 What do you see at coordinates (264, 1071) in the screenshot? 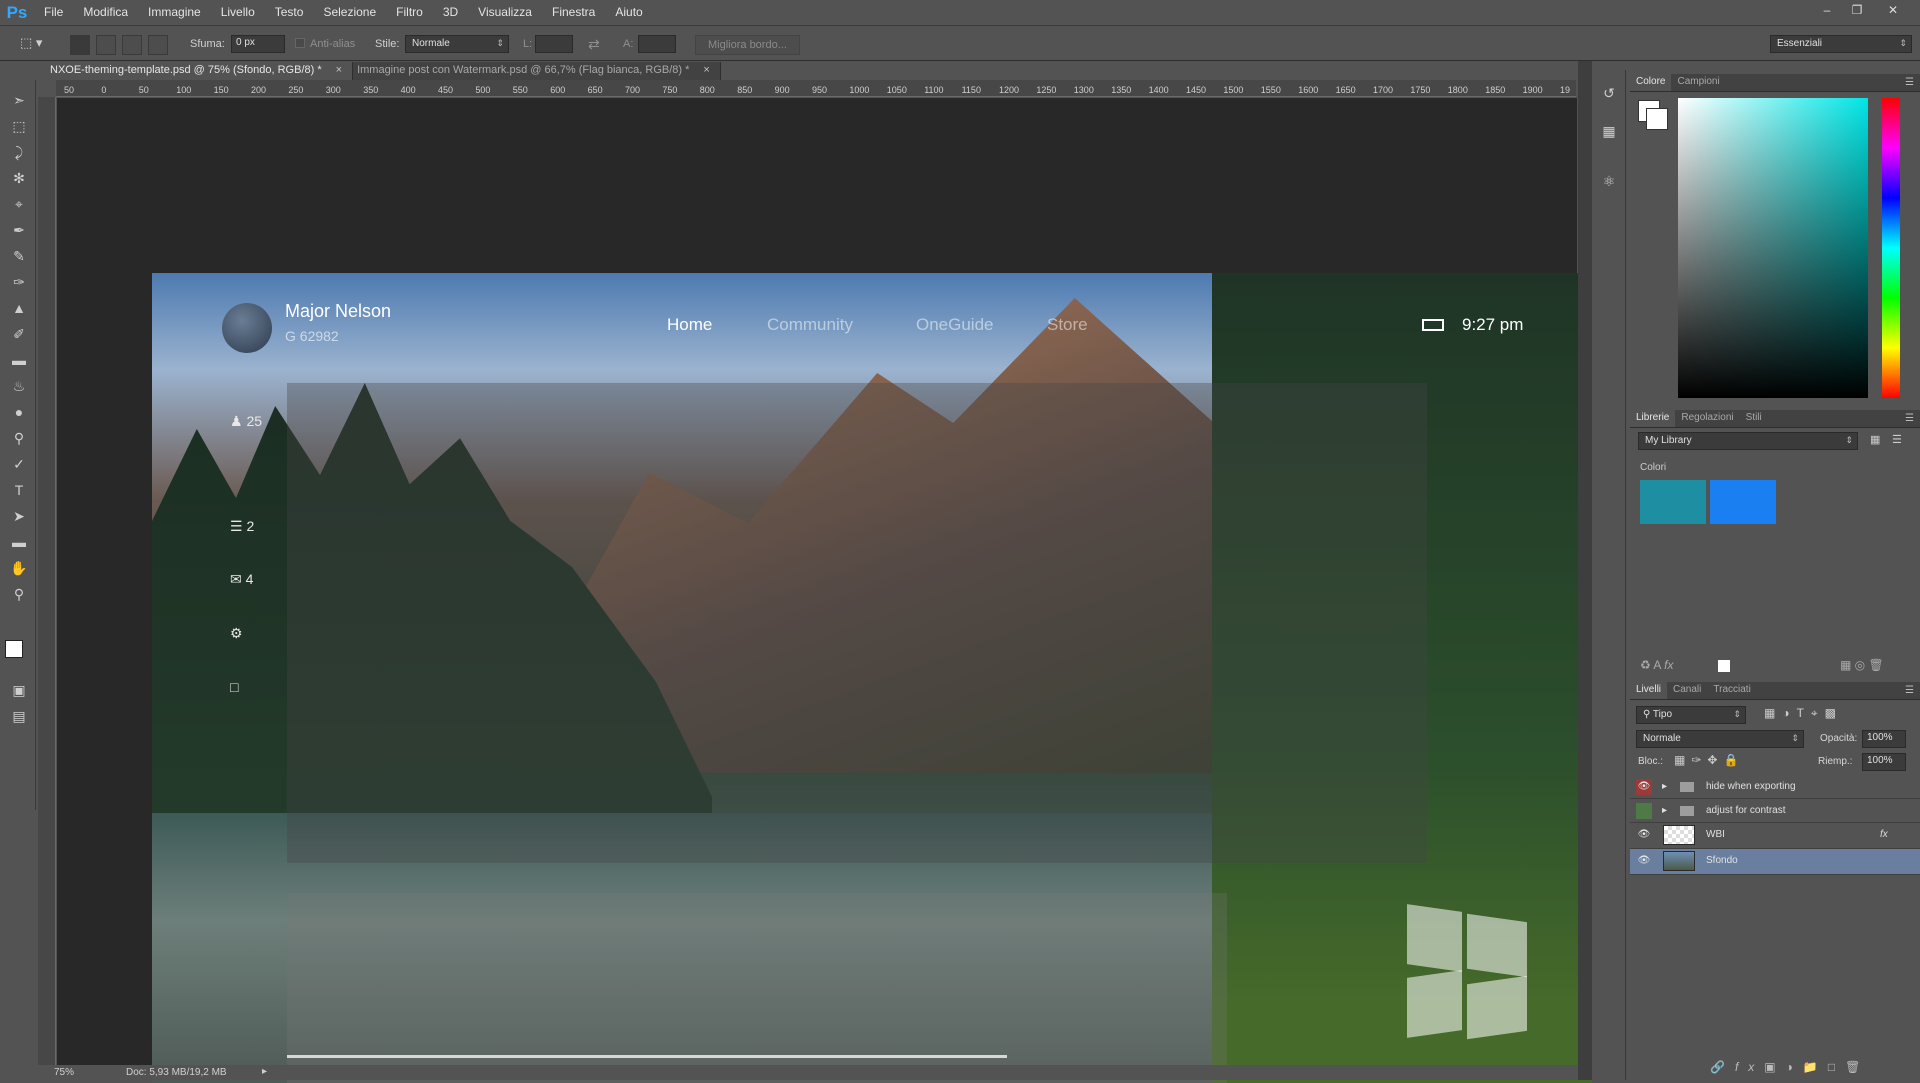
I see `status-arrow-icon: ▸` at bounding box center [264, 1071].